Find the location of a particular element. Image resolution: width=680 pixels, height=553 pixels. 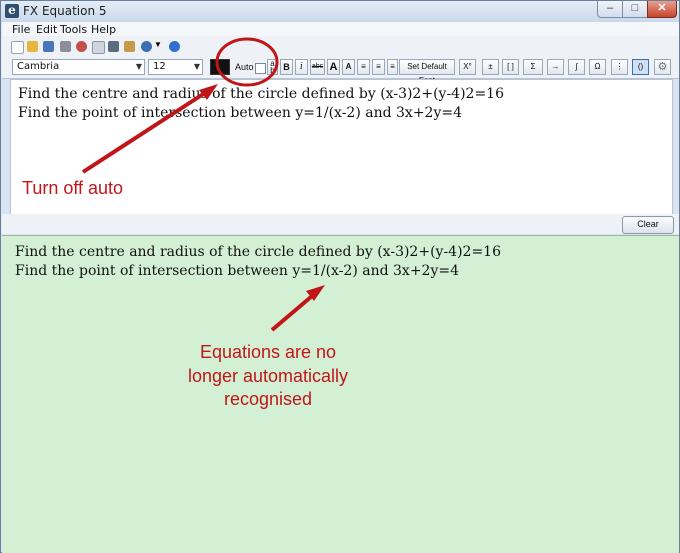

fraction-icon: ab is located at coordinates (272, 67).